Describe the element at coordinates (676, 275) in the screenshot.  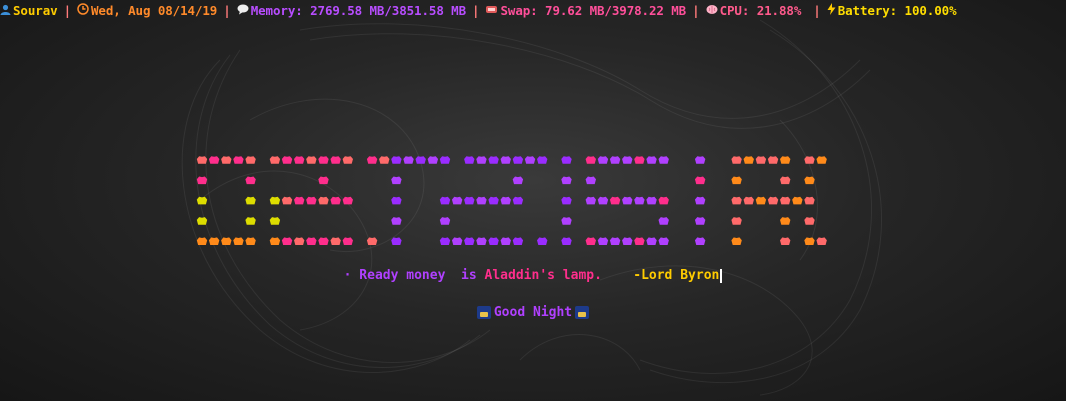
I see `quote-author: -Lord Byron` at that location.